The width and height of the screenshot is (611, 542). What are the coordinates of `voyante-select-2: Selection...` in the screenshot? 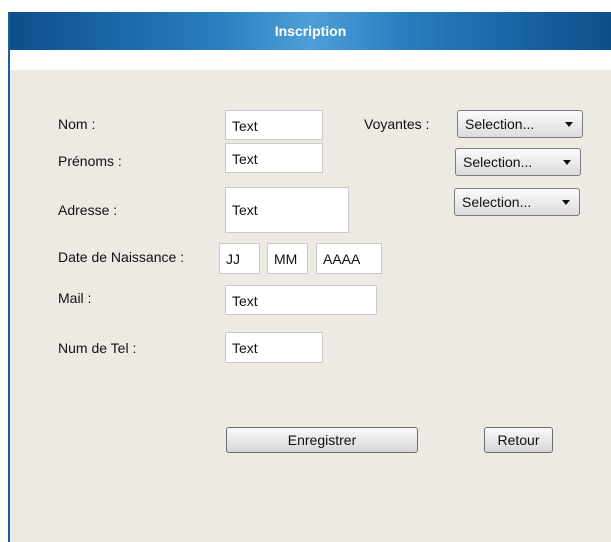 It's located at (518, 162).